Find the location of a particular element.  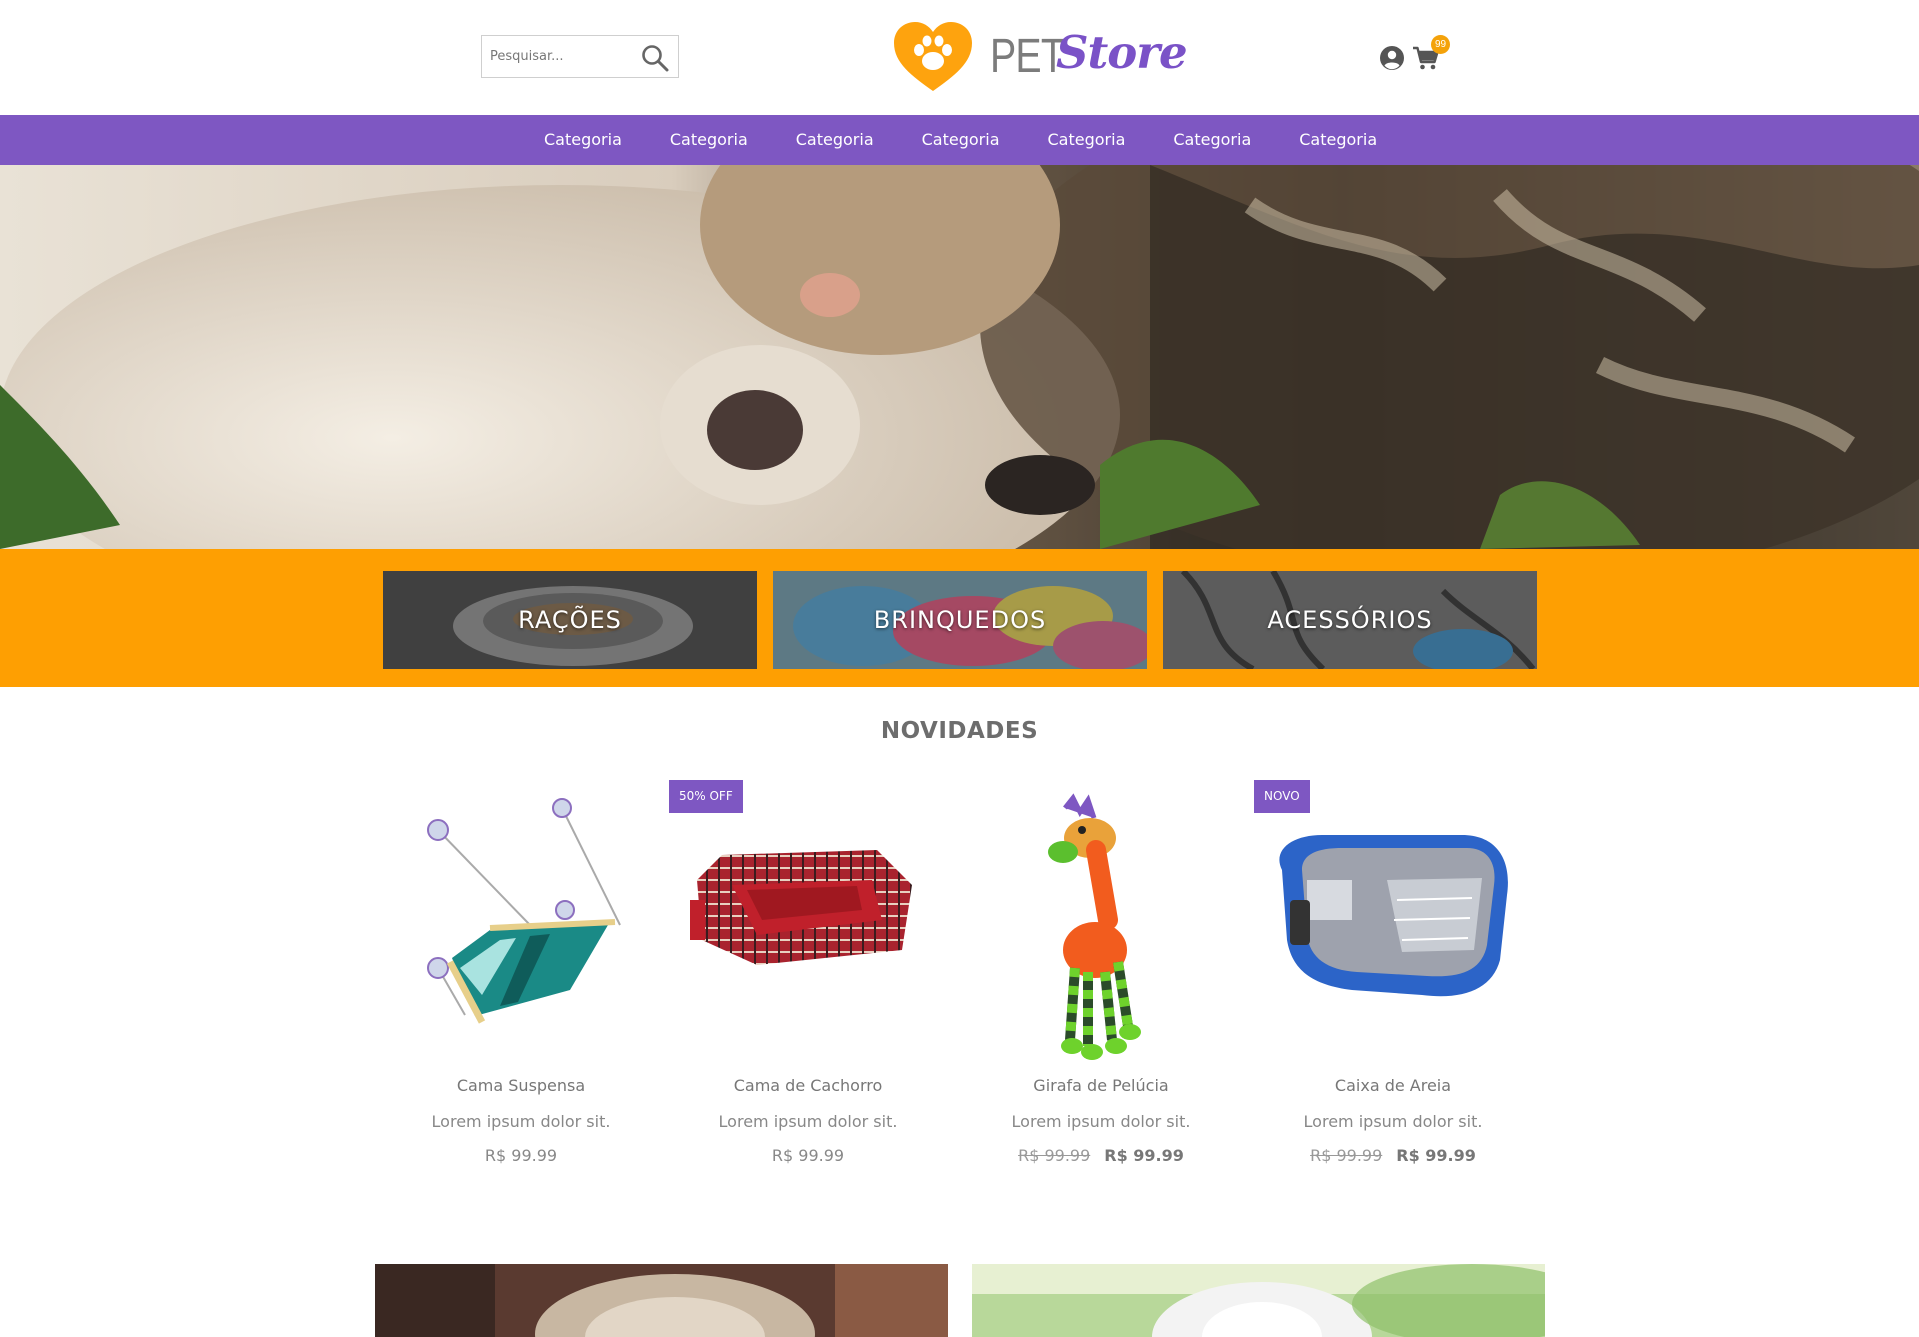

nav-item-categoria-2: Categoria is located at coordinates (709, 140).